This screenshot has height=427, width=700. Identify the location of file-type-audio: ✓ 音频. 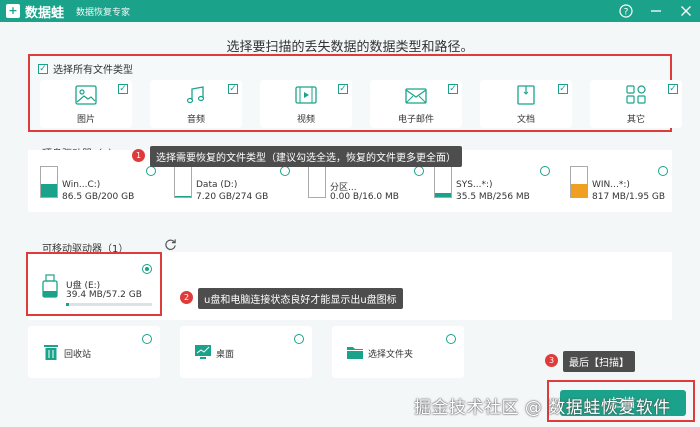
(196, 104).